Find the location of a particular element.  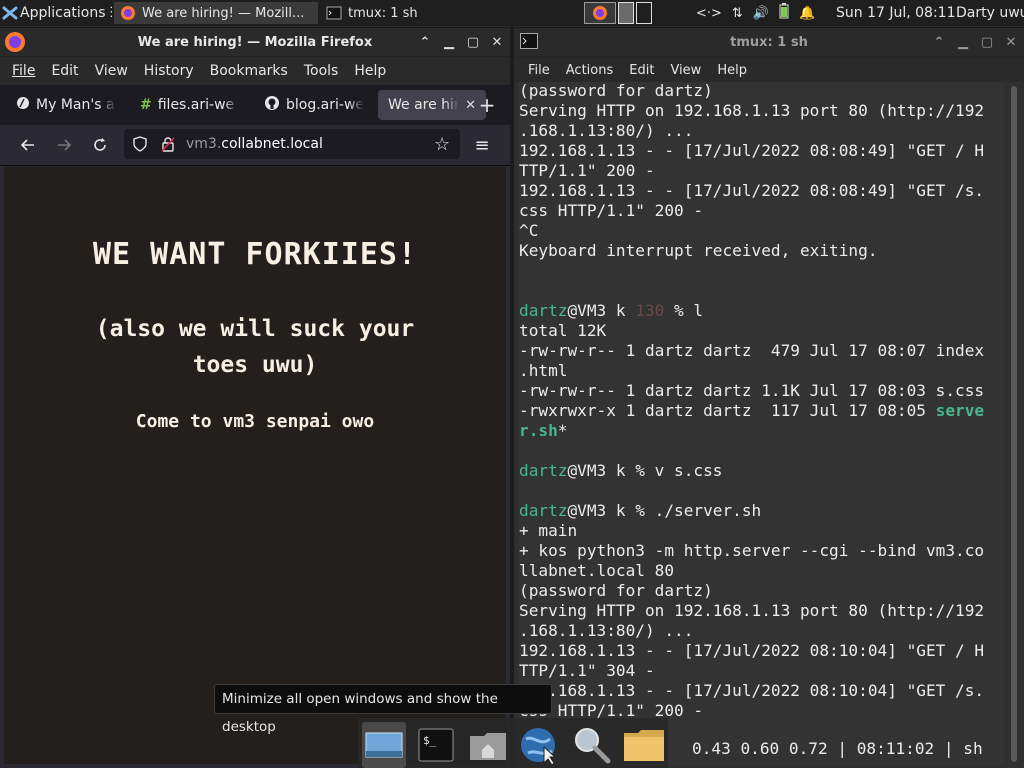

terminal-titlebar: tmux: 1 sh ⌃ ▁ ▢ ✕ is located at coordinates (769, 42).